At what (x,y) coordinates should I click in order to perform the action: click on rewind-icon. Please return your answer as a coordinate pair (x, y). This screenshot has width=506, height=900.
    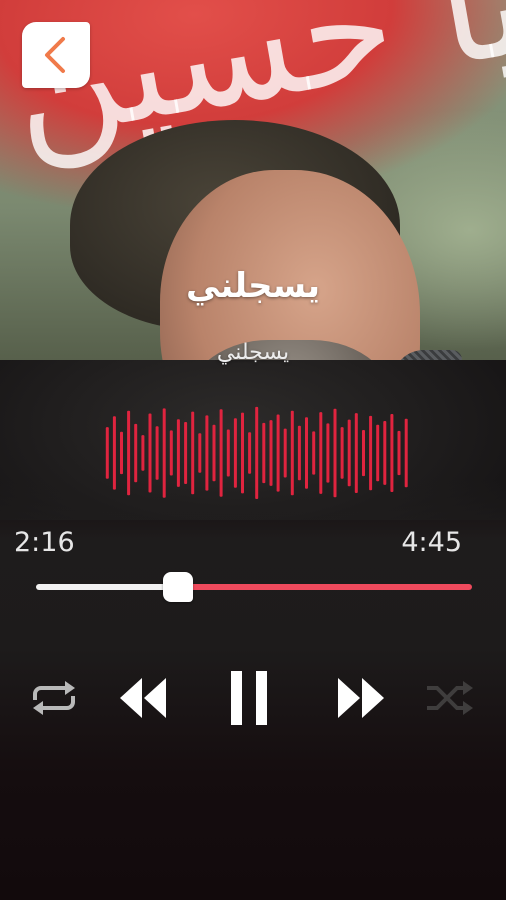
    Looking at the image, I should click on (143, 698).